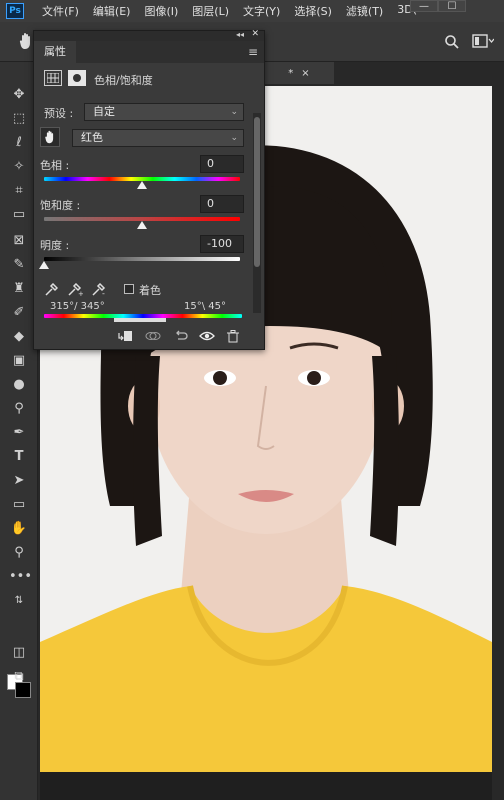  I want to click on crop-tool-icon: ⌗, so click(19, 191).